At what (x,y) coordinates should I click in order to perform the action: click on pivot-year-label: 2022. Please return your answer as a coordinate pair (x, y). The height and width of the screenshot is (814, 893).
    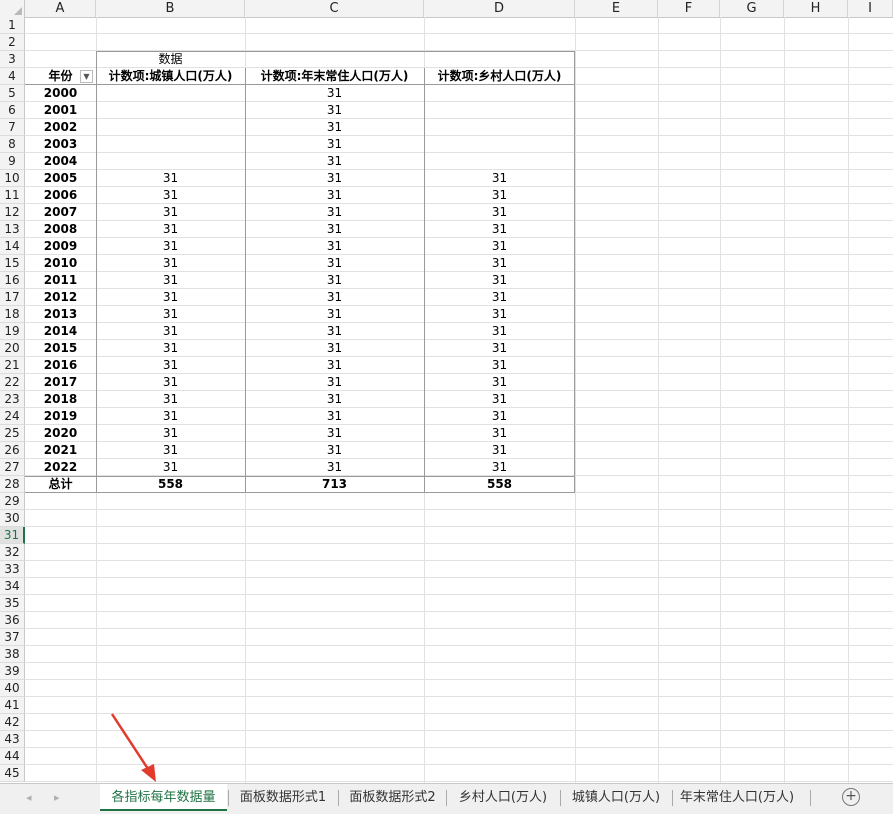
    Looking at the image, I should click on (60, 467).